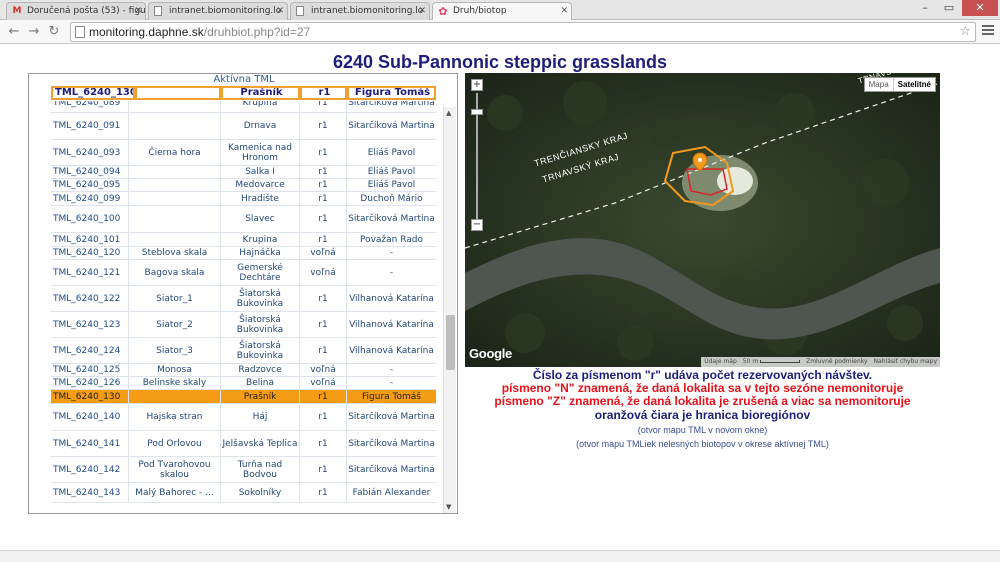 This screenshot has height=562, width=1000. What do you see at coordinates (323, 93) in the screenshot?
I see `active-tml-reservations: r1` at bounding box center [323, 93].